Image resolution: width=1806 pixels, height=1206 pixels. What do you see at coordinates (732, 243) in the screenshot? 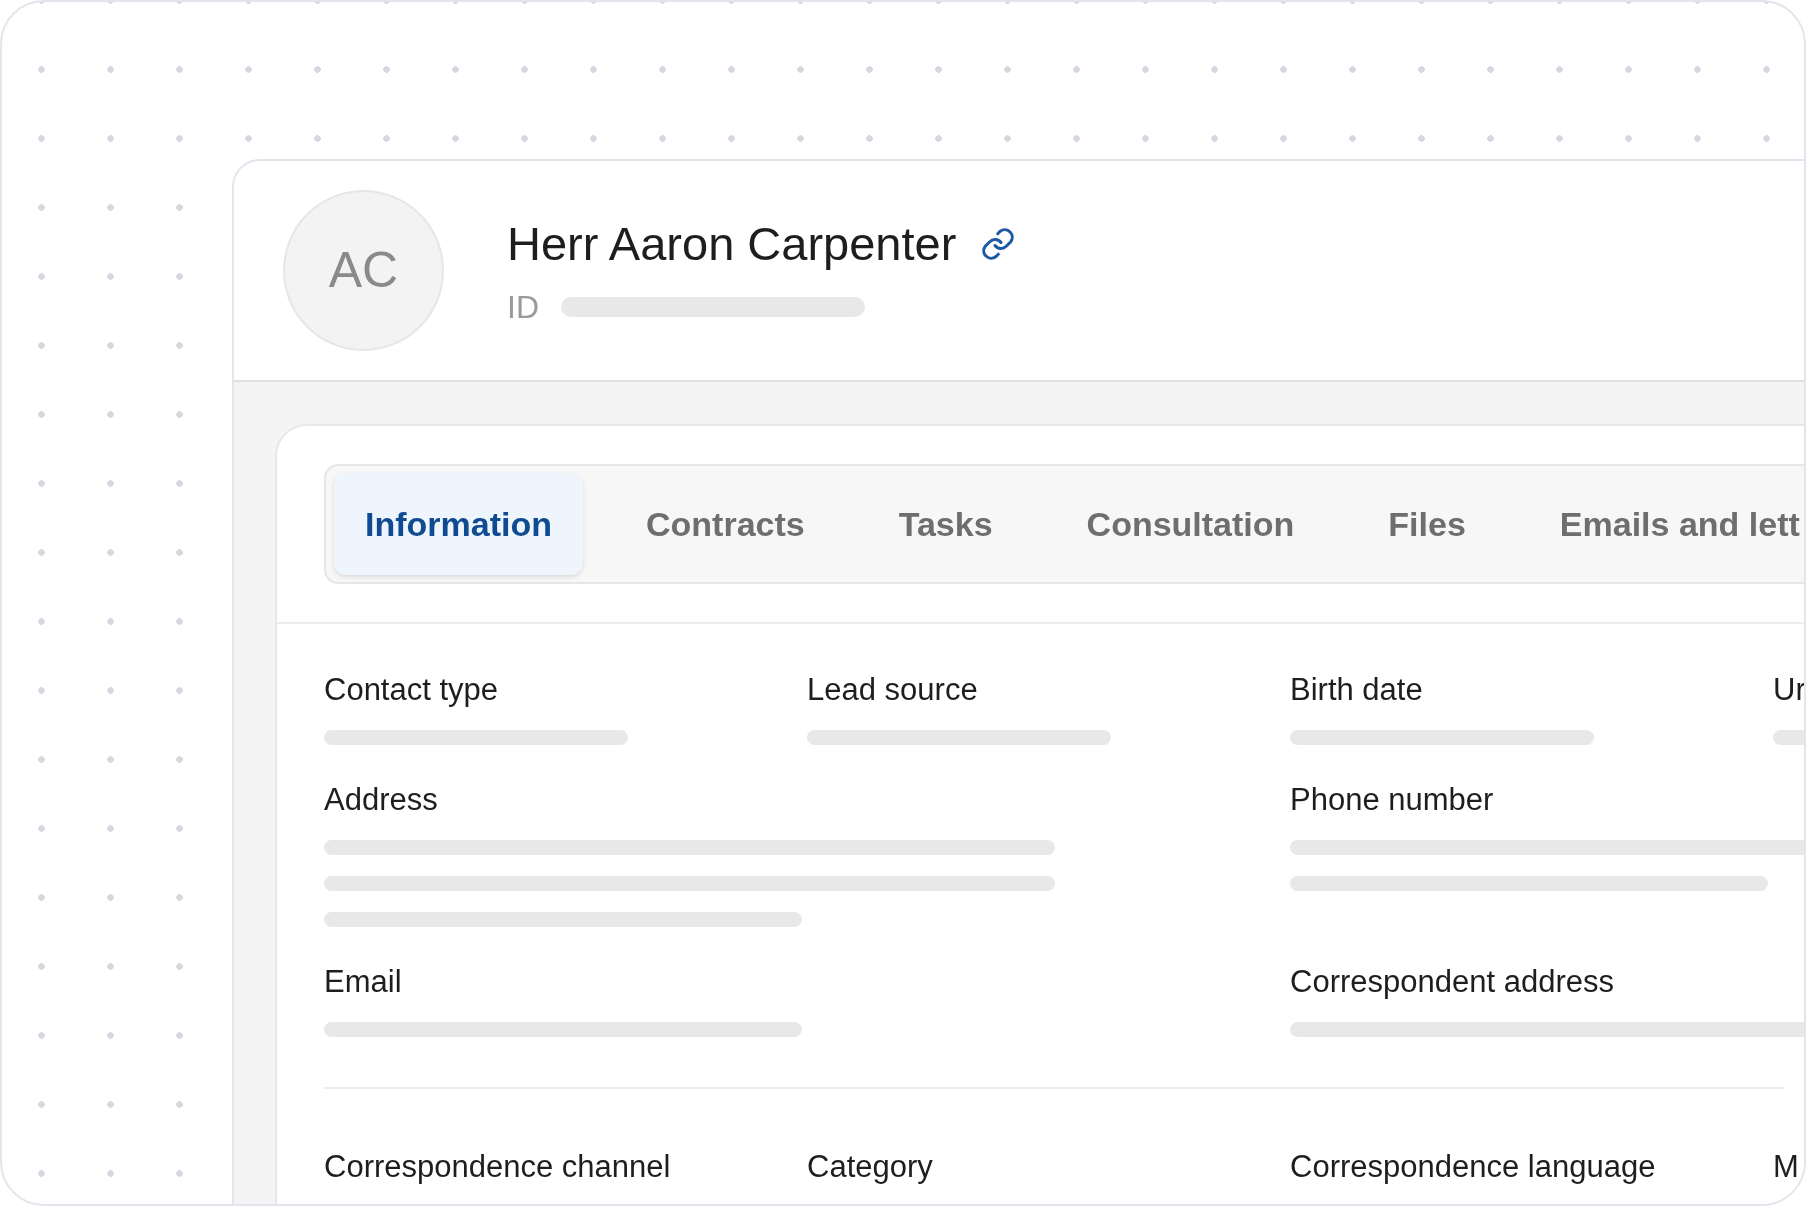
I see `contact-name: Herr Aaron Carpenter` at bounding box center [732, 243].